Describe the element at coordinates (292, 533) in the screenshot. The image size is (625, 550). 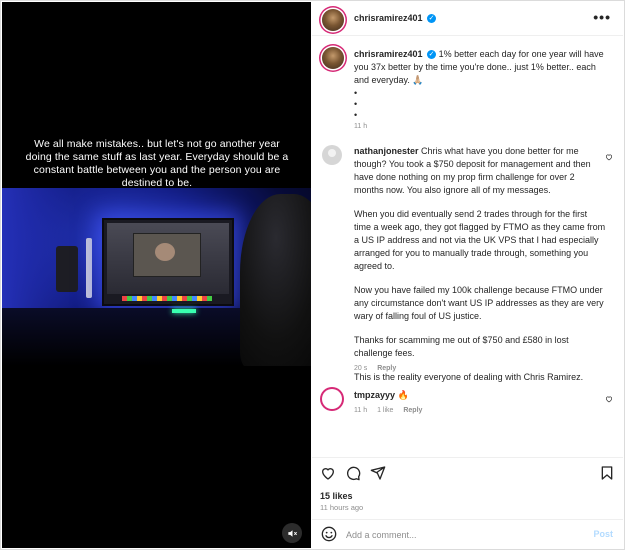
I see `speaker-muted-icon` at that location.